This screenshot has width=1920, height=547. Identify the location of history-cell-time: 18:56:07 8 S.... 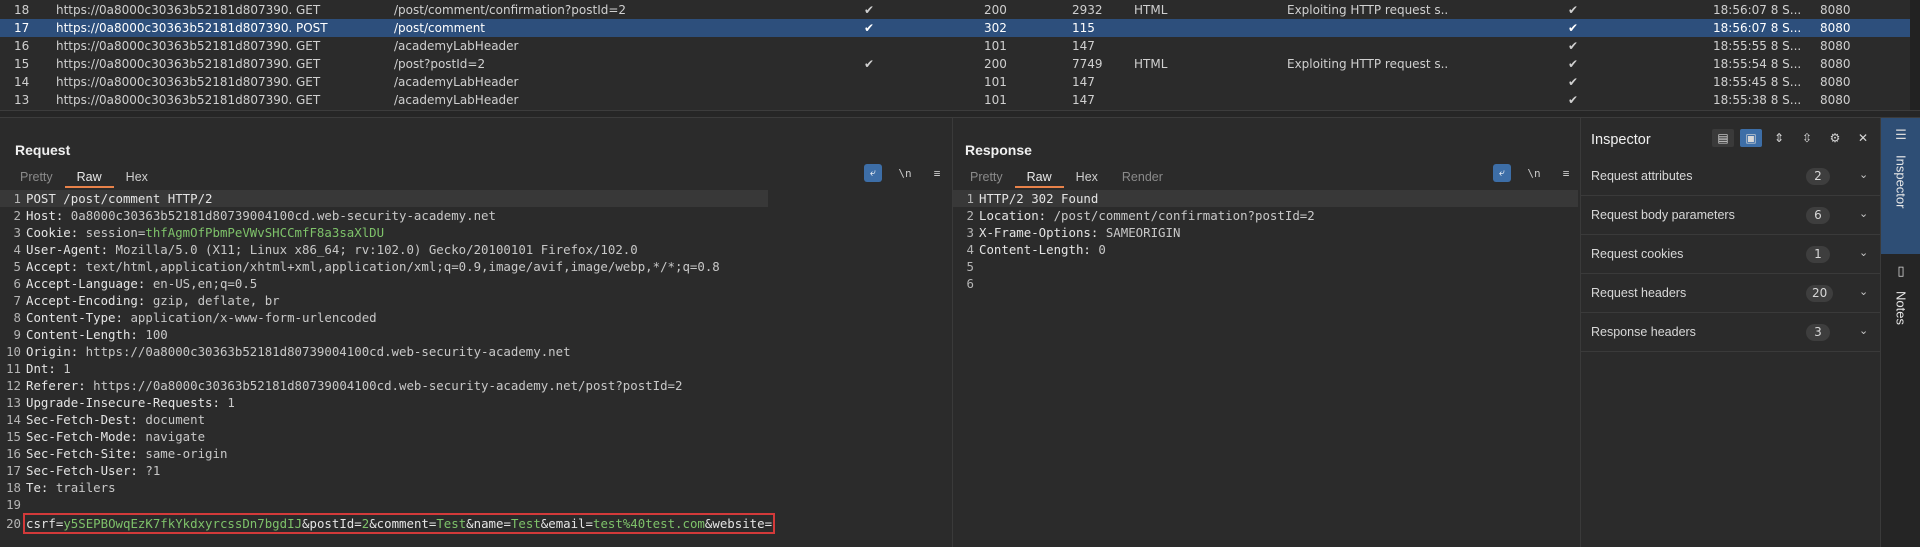
(1757, 10).